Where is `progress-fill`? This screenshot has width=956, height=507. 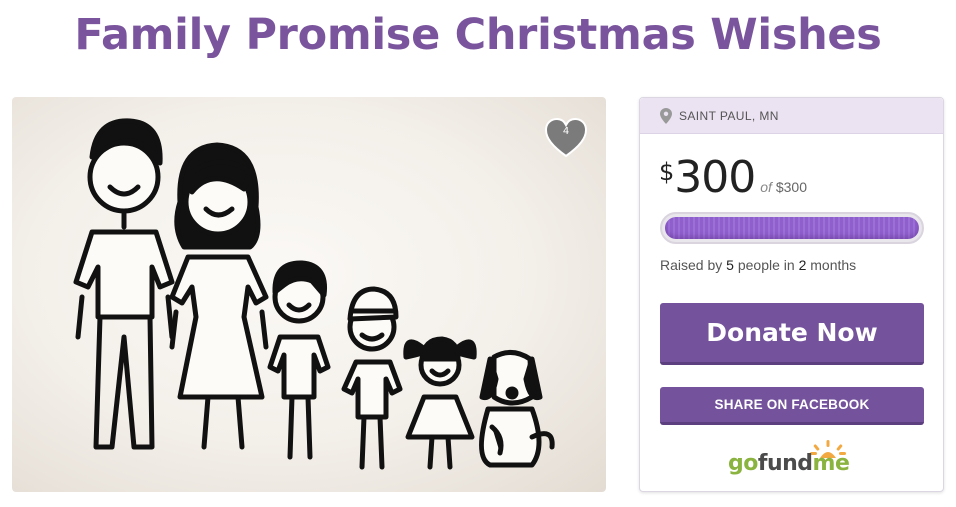
progress-fill is located at coordinates (792, 228).